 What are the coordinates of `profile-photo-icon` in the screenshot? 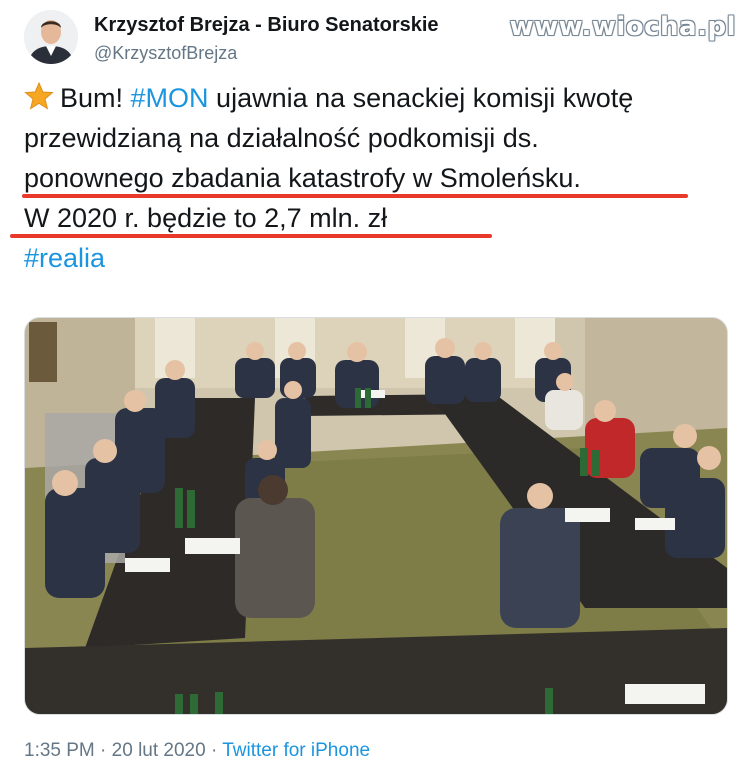 It's located at (51, 37).